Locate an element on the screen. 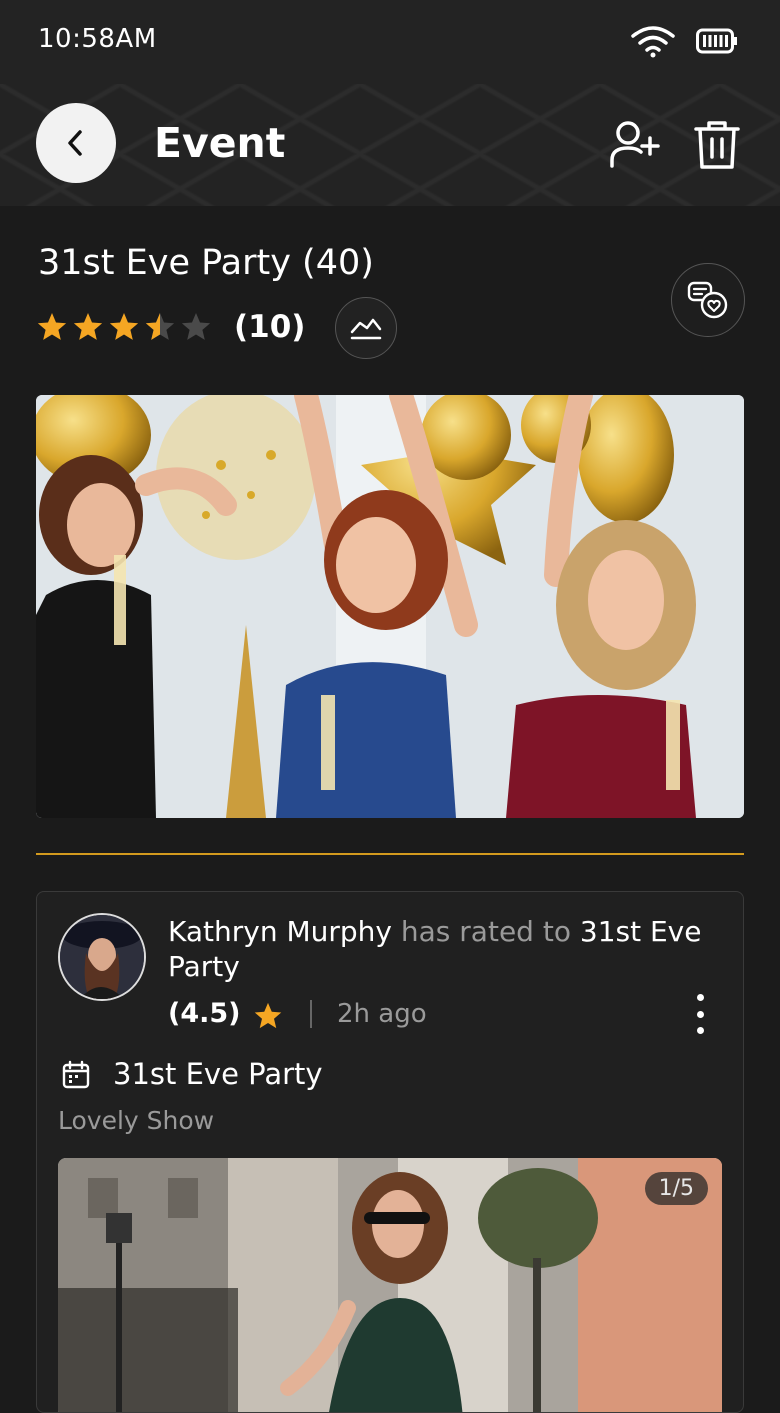  trend-chart-icon is located at coordinates (366, 329).